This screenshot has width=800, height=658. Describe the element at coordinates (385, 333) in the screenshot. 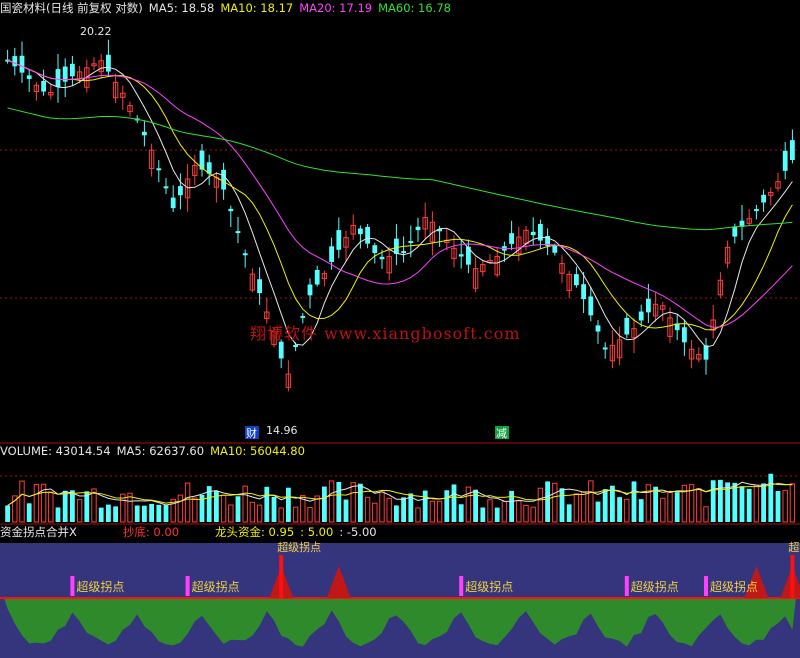

I see `watermark: 翔博软件 www.xiangbosoft.com` at that location.